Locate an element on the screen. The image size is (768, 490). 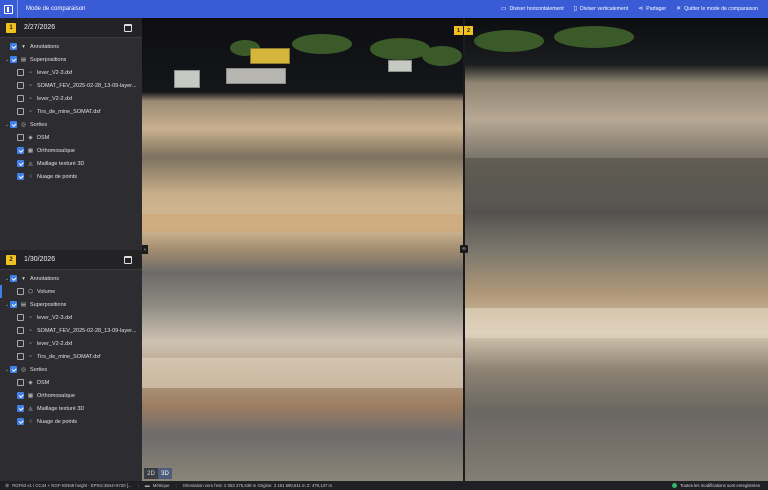
layer-label: Annotations is located at coordinates (45, 278).